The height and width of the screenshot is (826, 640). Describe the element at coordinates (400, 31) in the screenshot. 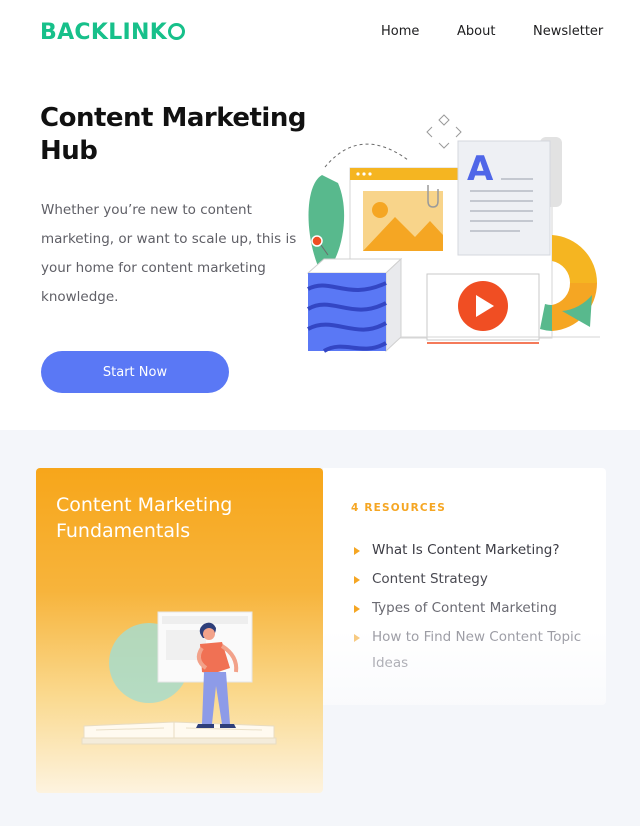

I see `nav-home: Home` at that location.